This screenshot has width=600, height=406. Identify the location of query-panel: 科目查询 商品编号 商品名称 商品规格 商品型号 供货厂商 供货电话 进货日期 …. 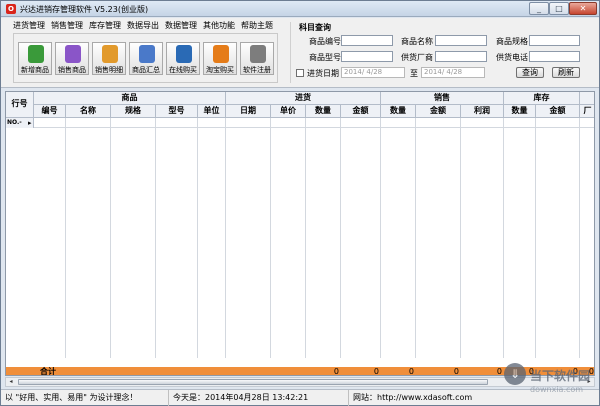
(441, 52).